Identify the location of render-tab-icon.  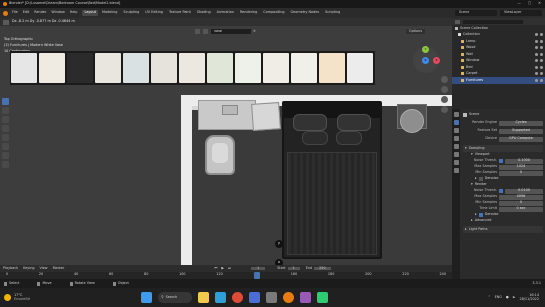
(456, 122).